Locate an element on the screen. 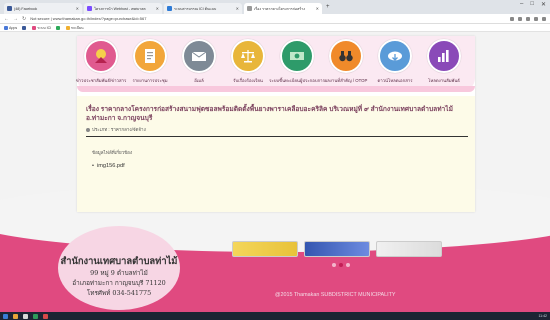 The width and height of the screenshot is (550, 320). bar-chart-icon is located at coordinates (443, 56).